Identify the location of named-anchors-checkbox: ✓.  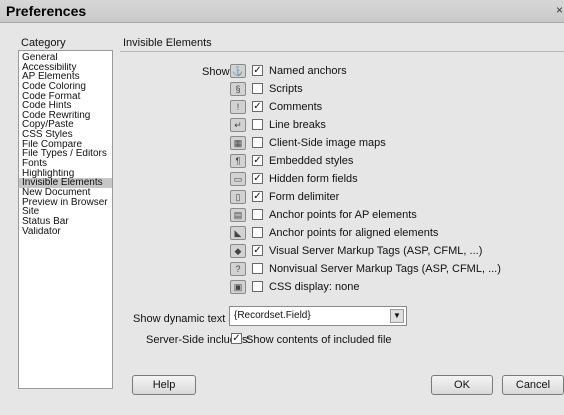
(257, 70).